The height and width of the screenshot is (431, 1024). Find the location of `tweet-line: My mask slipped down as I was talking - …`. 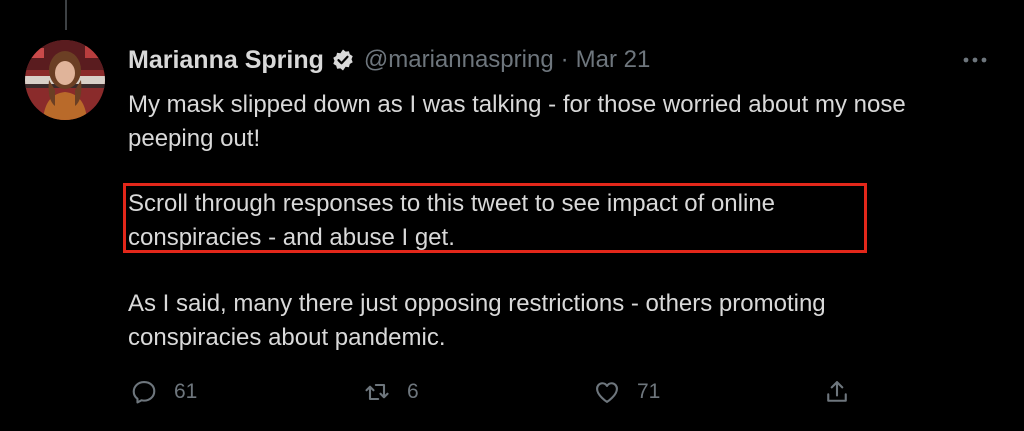

tweet-line: My mask slipped down as I was talking - … is located at coordinates (517, 104).